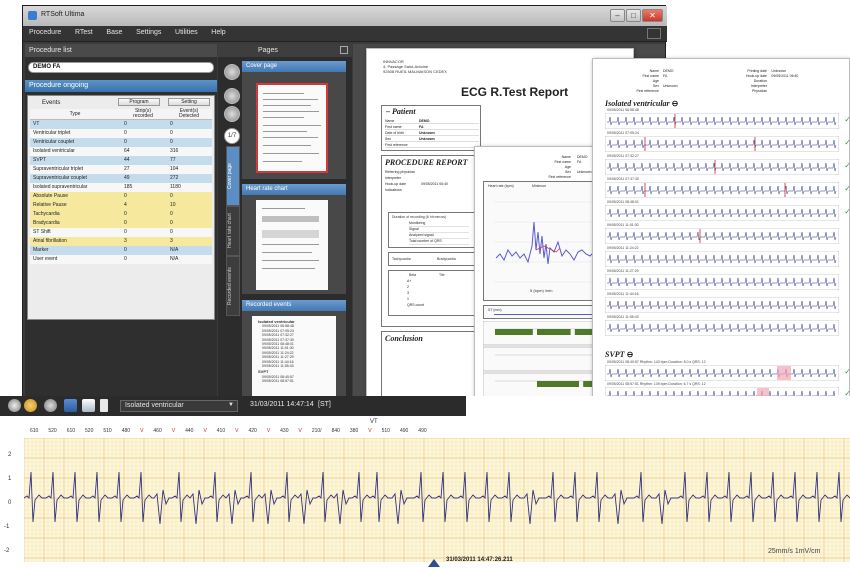 Image resolution: width=850 pixels, height=568 pixels. I want to click on event-type-select: Isolated ventricular ▼, so click(179, 406).